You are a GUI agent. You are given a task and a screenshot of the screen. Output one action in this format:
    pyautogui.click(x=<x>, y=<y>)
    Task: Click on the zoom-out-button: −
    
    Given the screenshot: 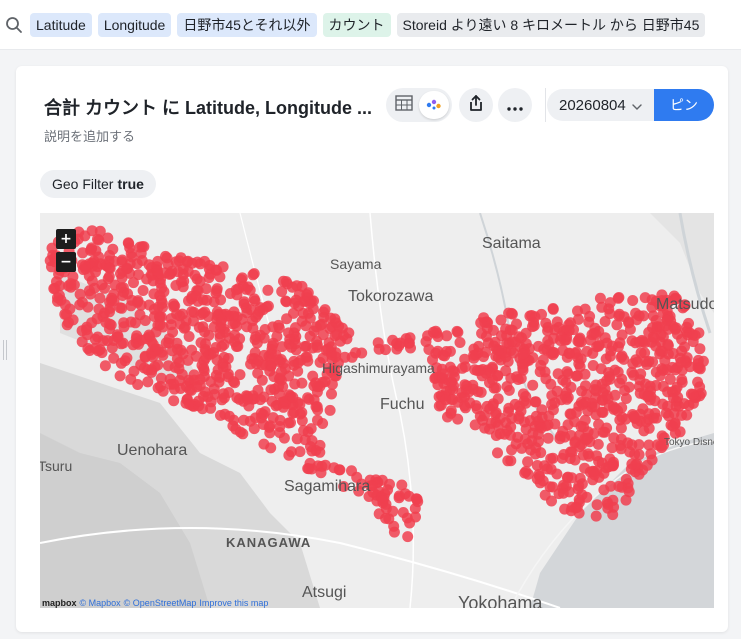 What is the action you would take?
    pyautogui.click(x=66, y=262)
    